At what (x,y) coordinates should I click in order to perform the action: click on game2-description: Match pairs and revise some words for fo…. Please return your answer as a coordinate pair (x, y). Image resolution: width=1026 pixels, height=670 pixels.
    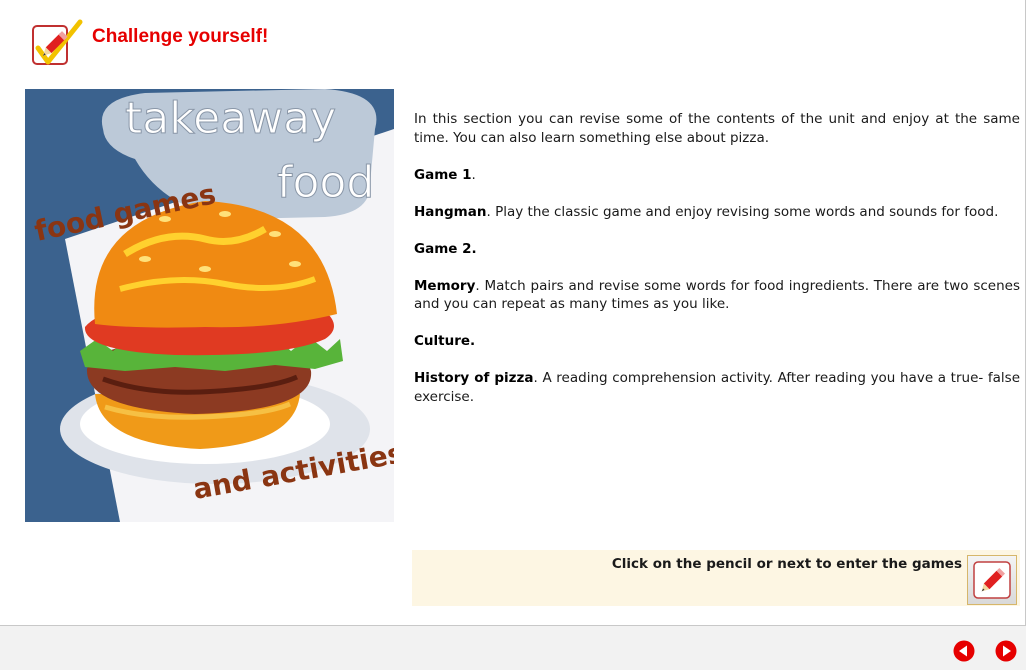
    Looking at the image, I should click on (717, 295).